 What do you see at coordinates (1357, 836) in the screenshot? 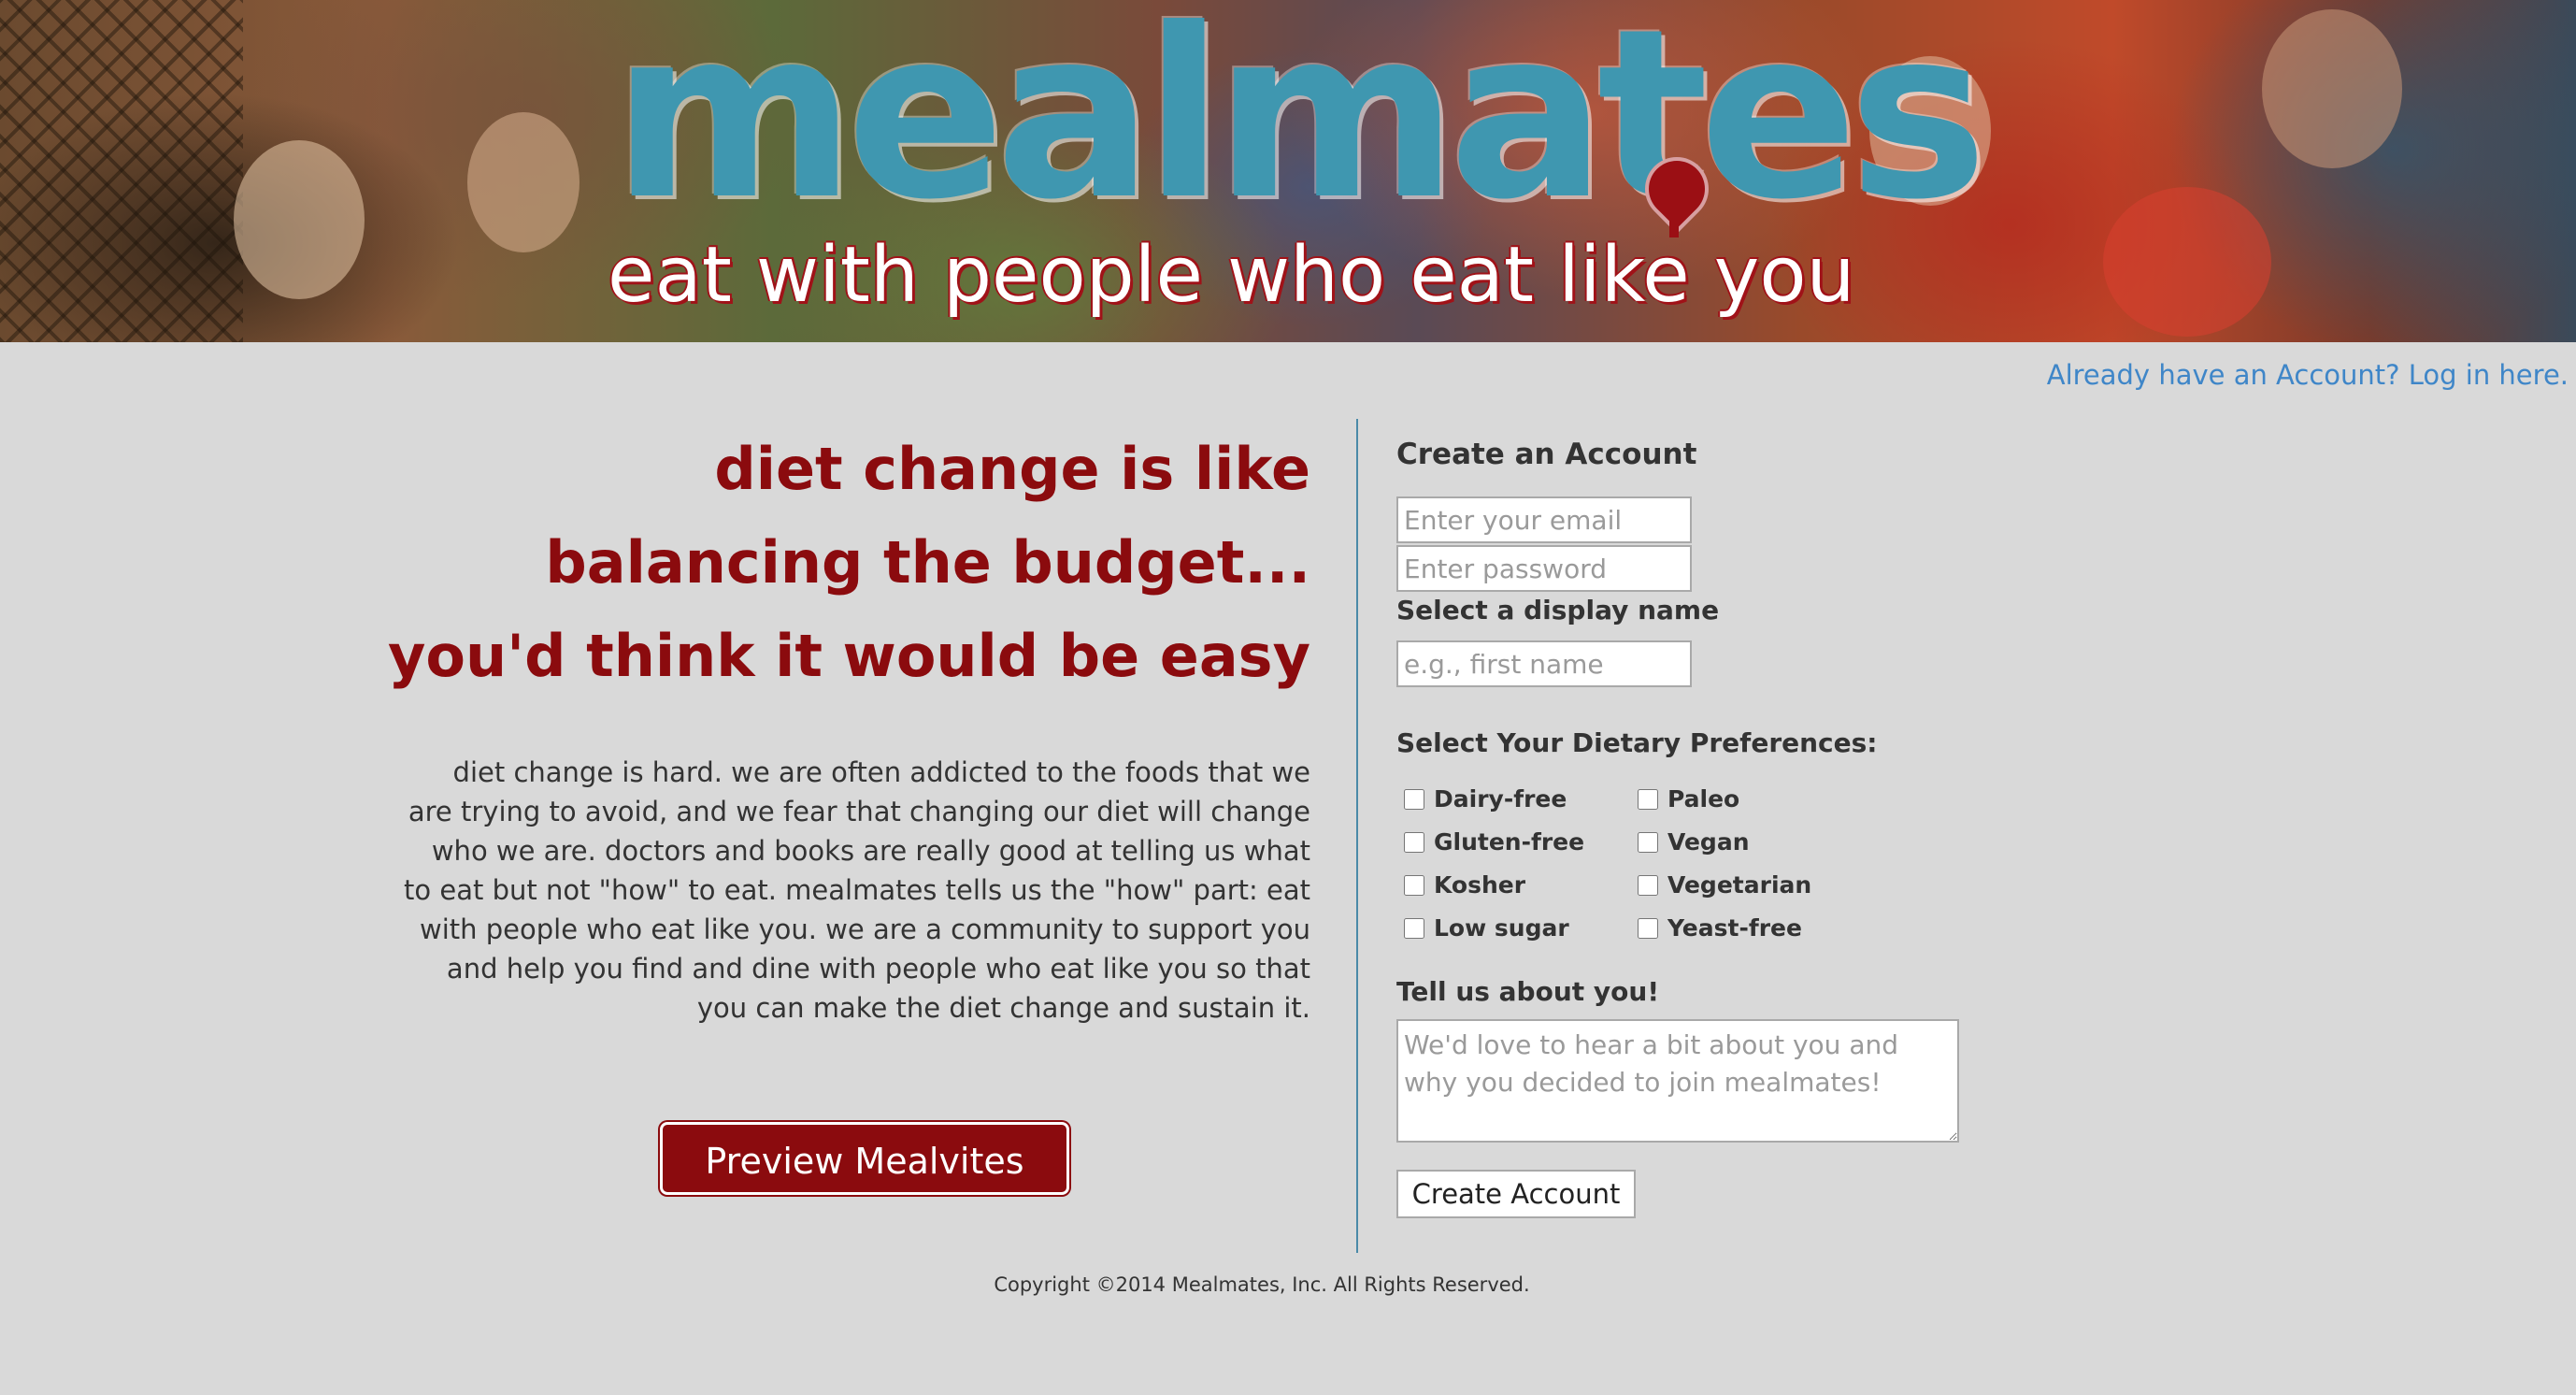
I see `column-divider` at bounding box center [1357, 836].